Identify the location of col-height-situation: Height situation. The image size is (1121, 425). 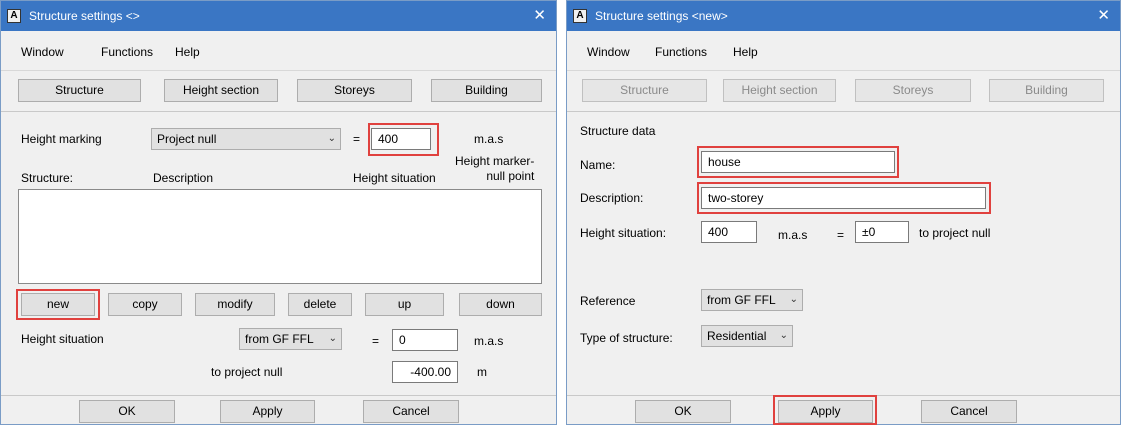
(394, 178).